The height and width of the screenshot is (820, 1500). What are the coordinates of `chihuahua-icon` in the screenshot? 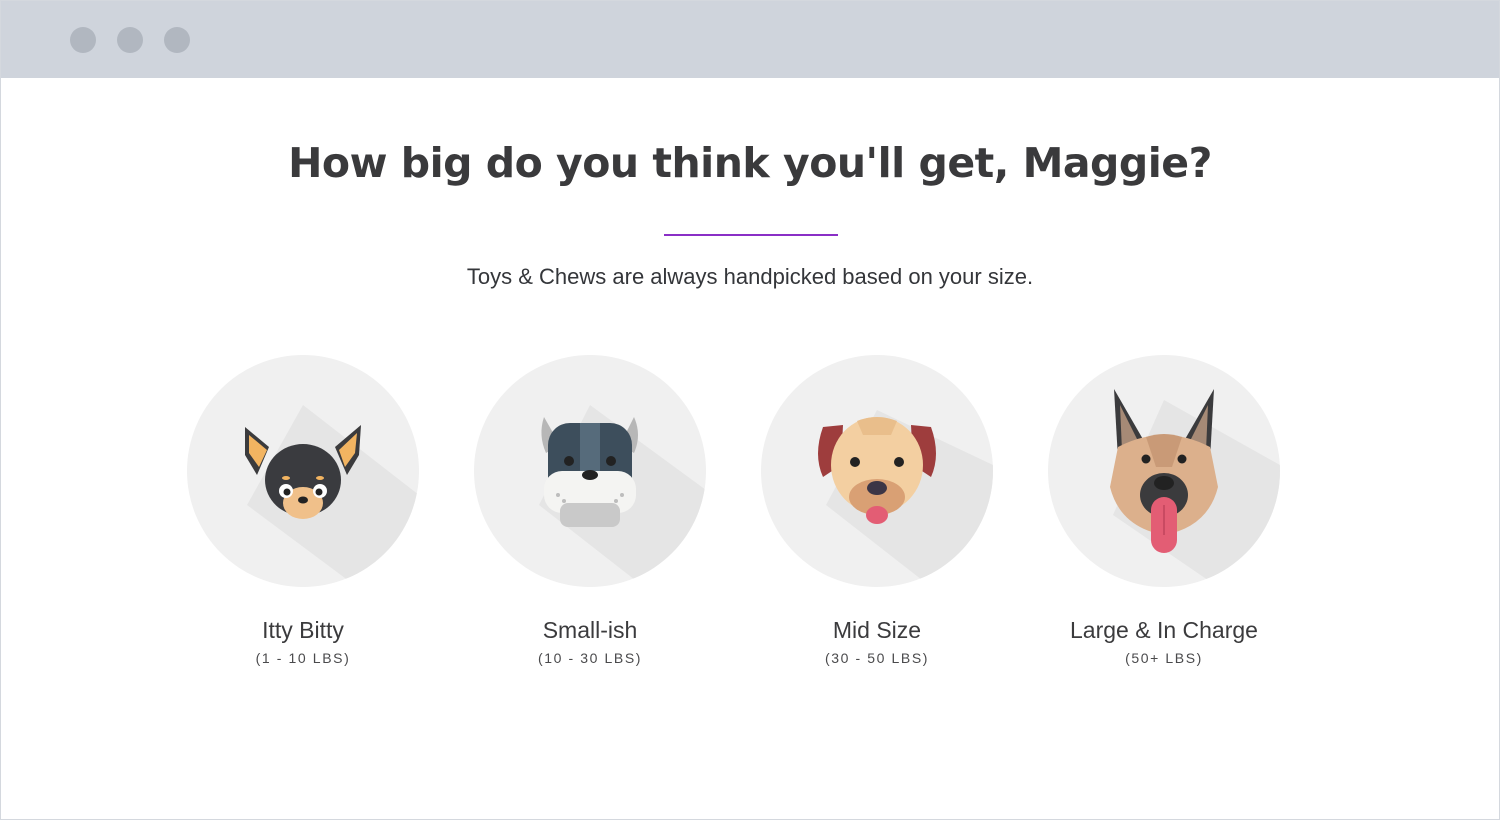 It's located at (332, 496).